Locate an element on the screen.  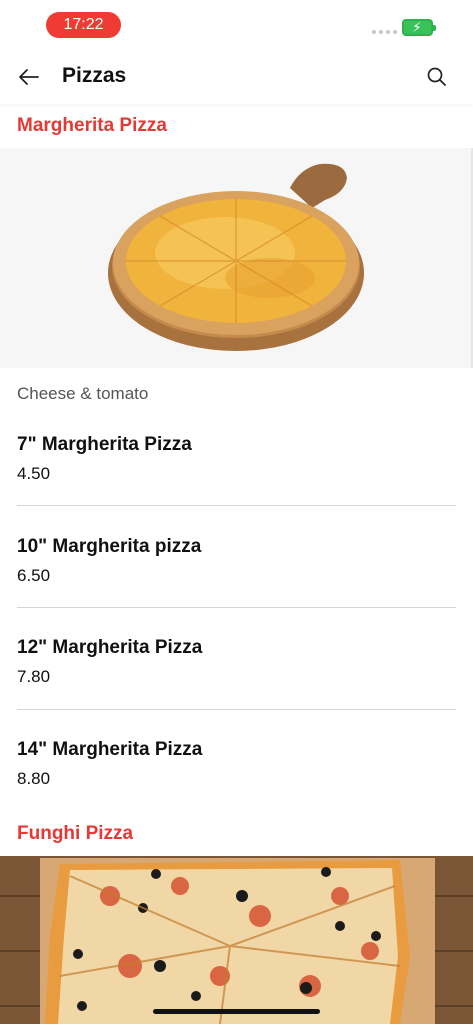
battery-charging-icon: ⚡ is located at coordinates (419, 27).